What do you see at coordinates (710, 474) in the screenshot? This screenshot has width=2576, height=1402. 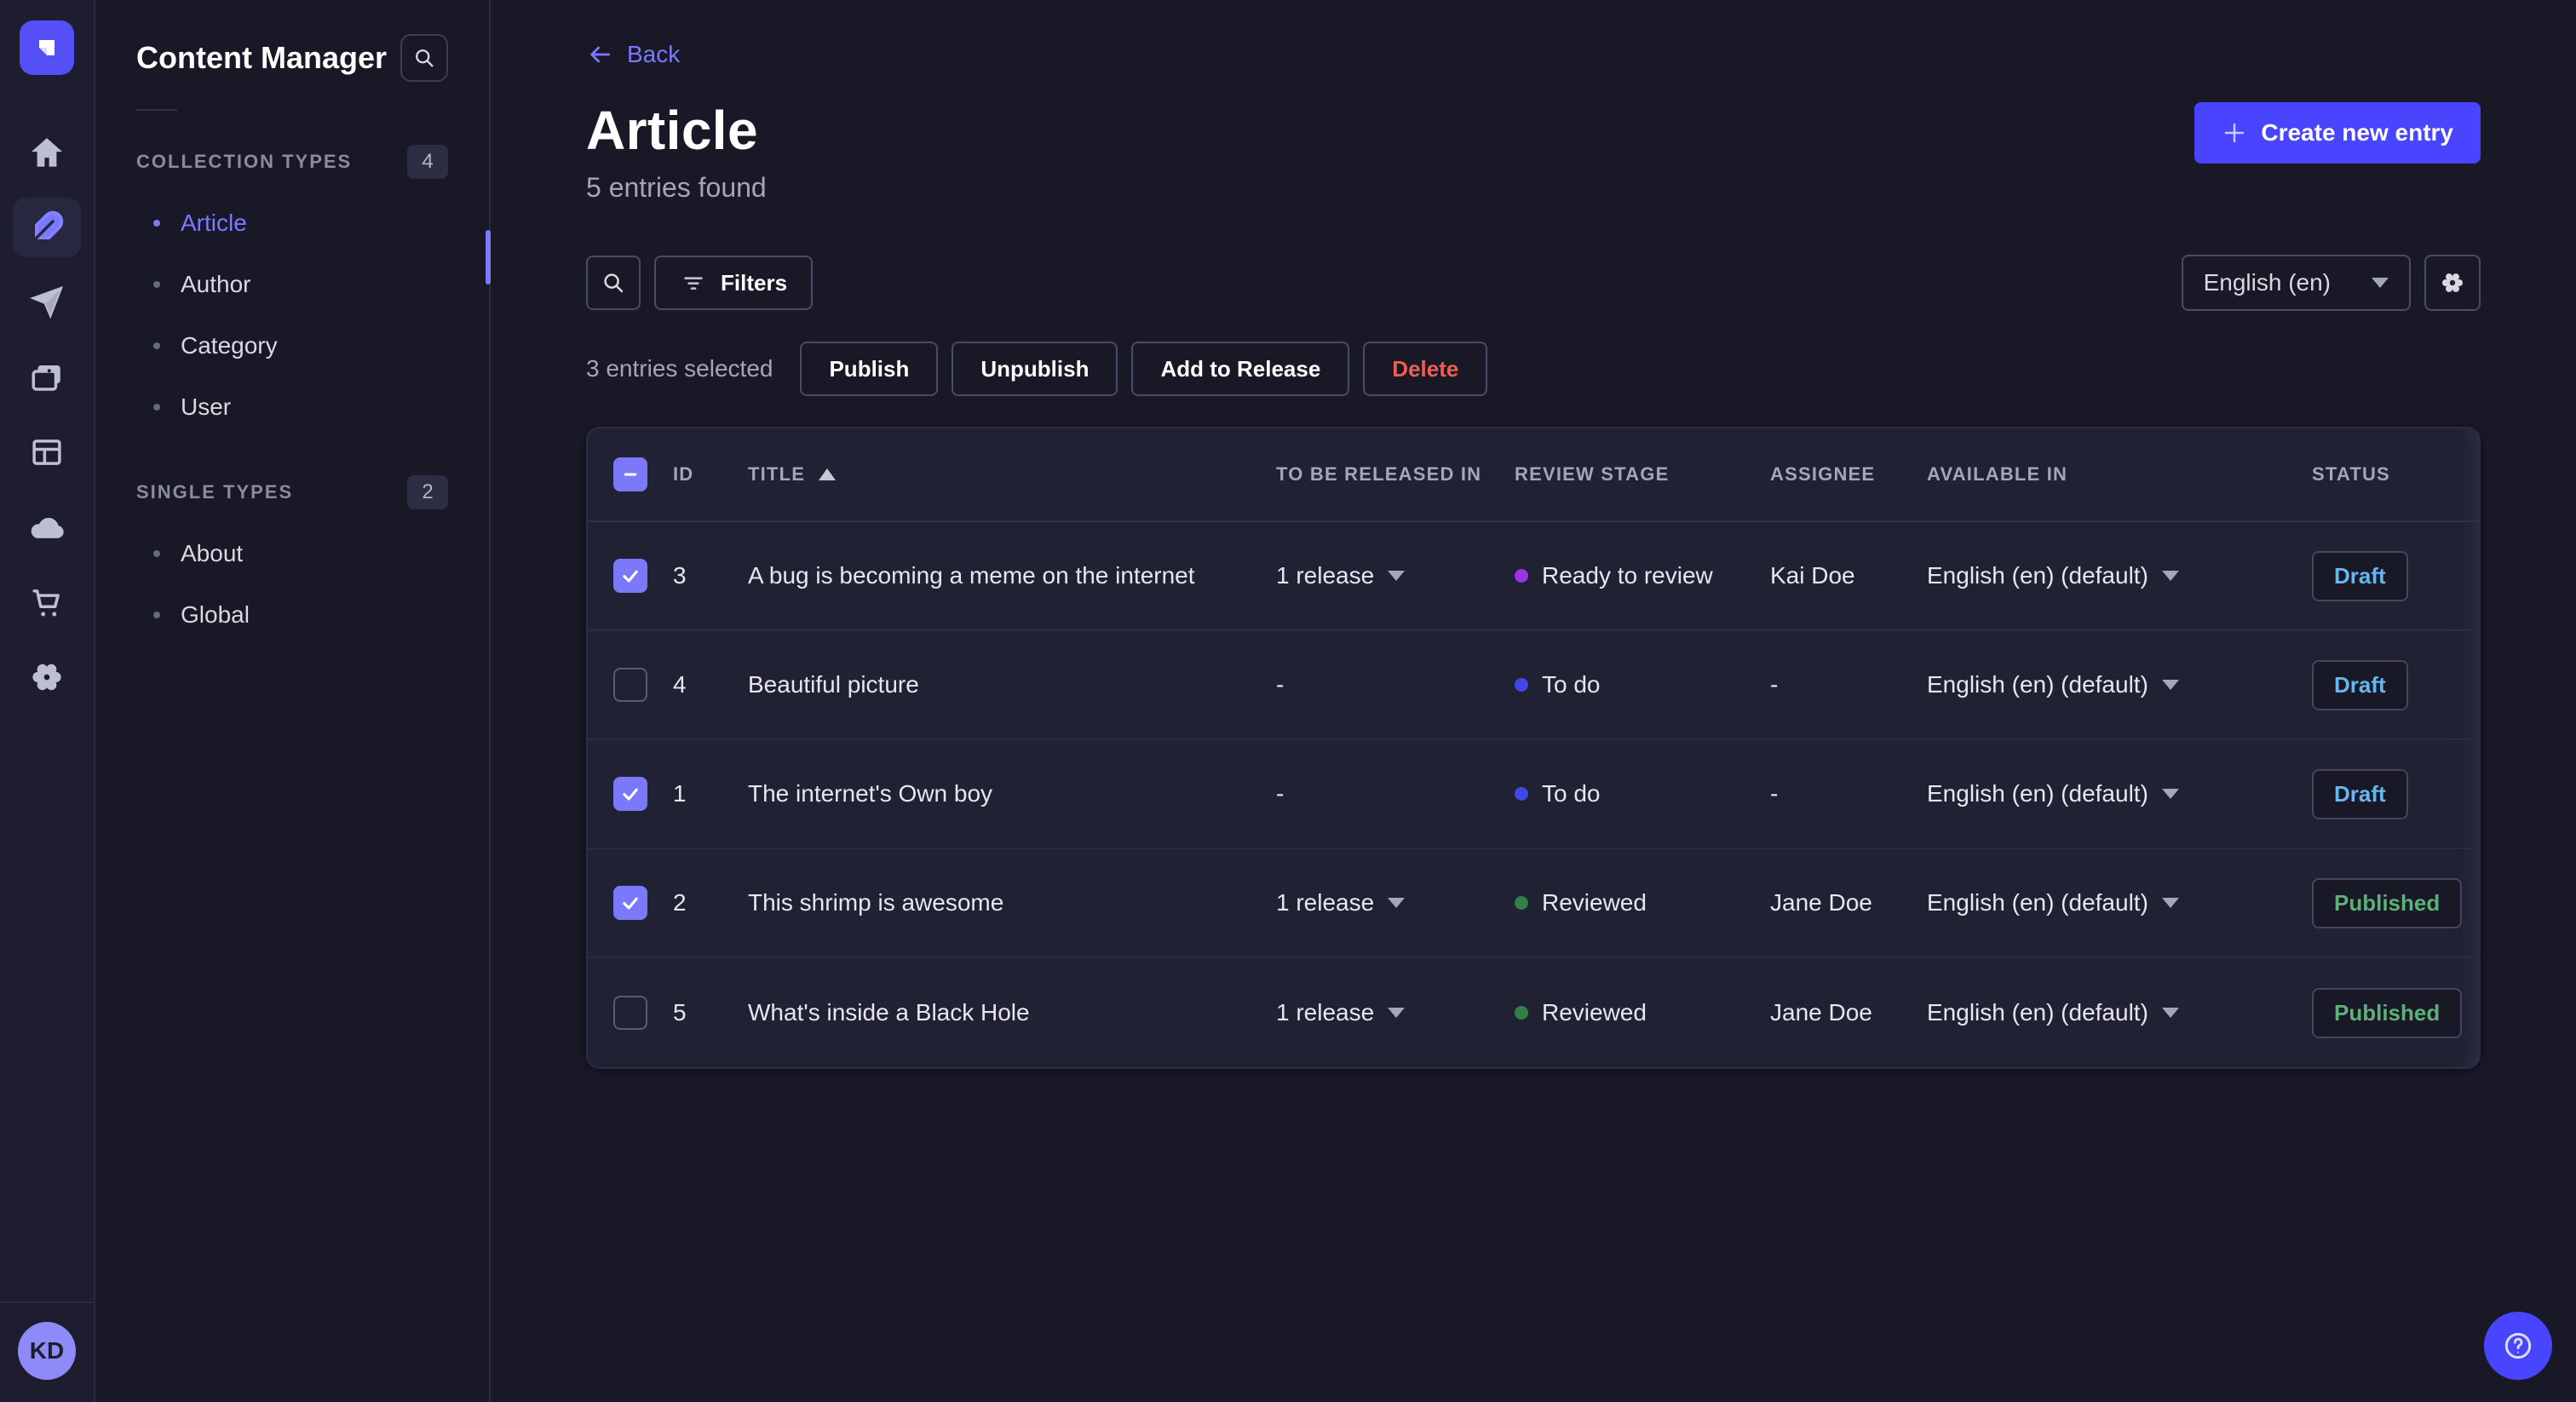 I see `column-header-id: ID` at bounding box center [710, 474].